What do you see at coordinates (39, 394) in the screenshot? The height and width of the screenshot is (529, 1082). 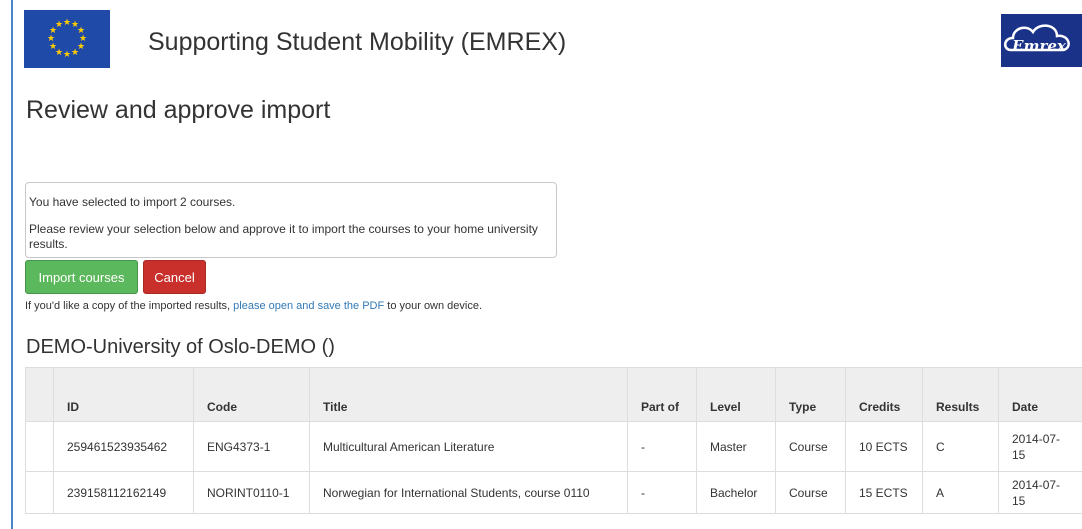 I see `column-header-select` at bounding box center [39, 394].